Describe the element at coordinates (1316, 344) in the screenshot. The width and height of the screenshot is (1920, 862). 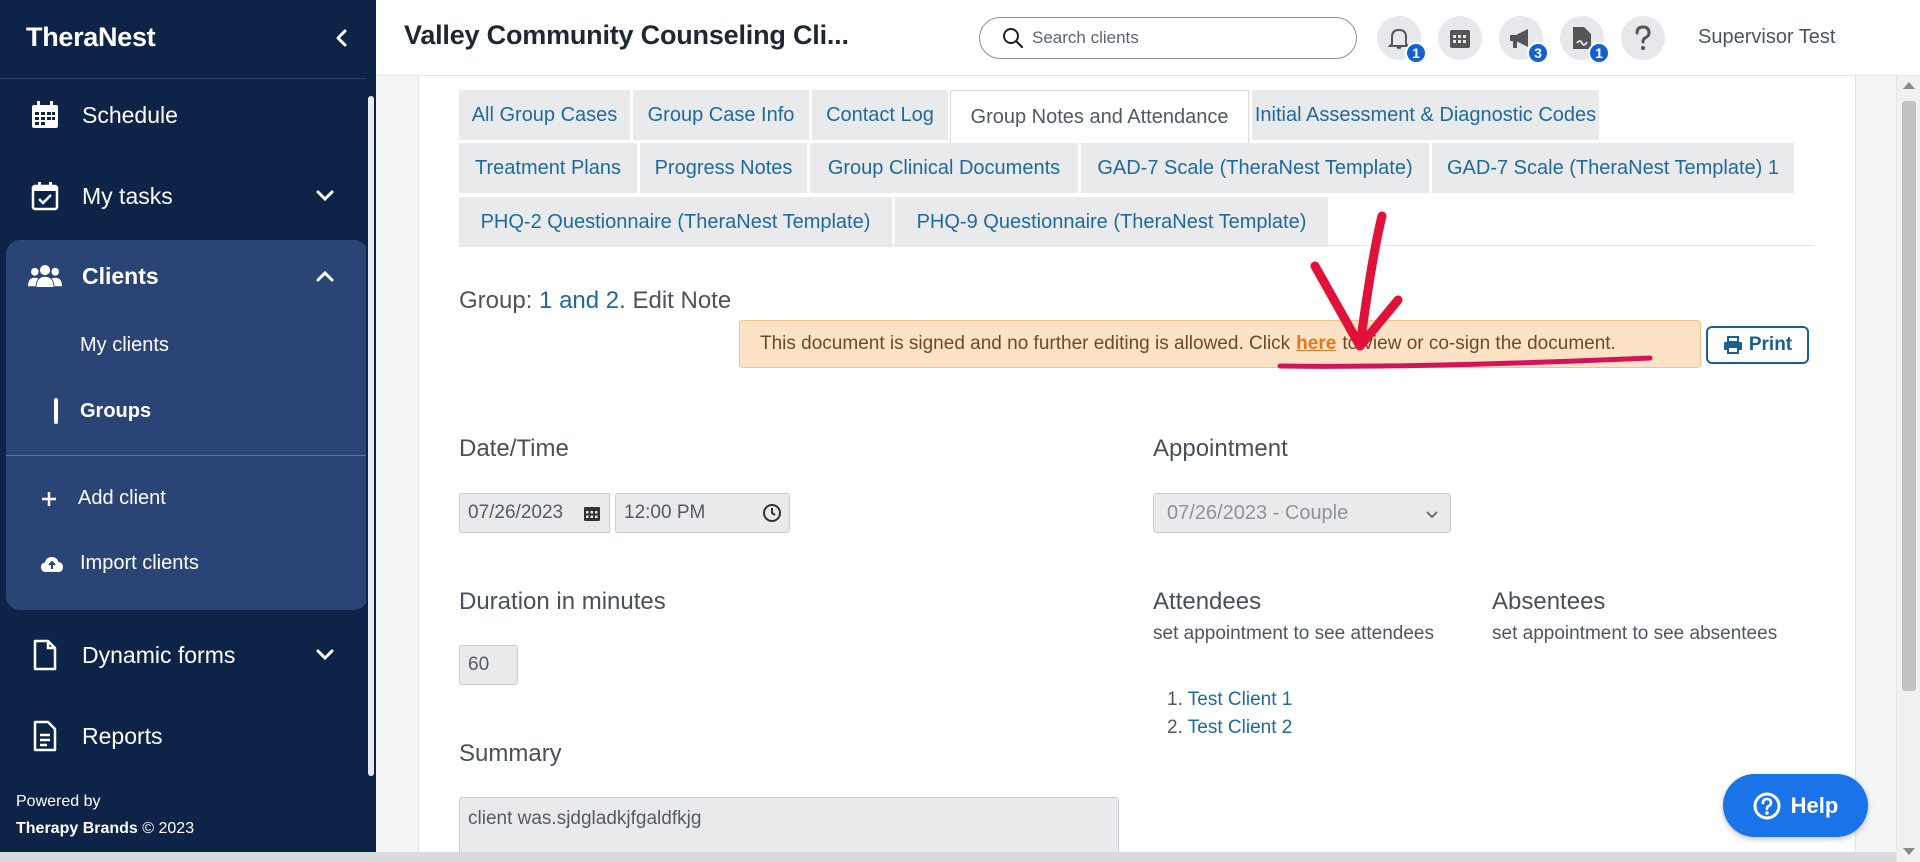
I see `view-cosign-link: here` at that location.